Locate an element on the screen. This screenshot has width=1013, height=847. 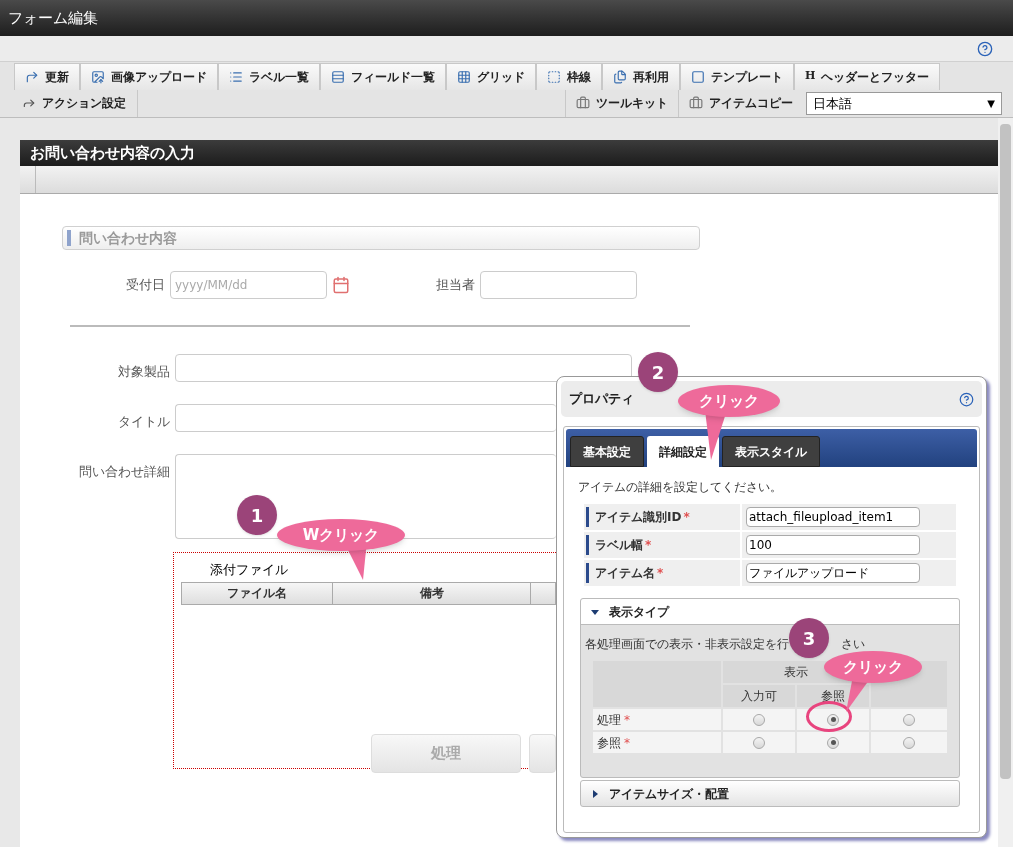
window-title: フォーム編集 is located at coordinates (53, 18).